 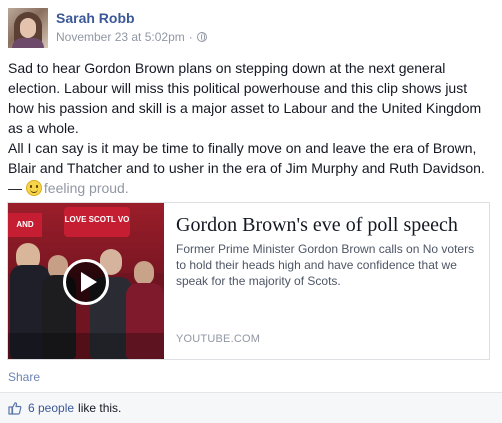 I want to click on avatar, so click(x=28, y=28).